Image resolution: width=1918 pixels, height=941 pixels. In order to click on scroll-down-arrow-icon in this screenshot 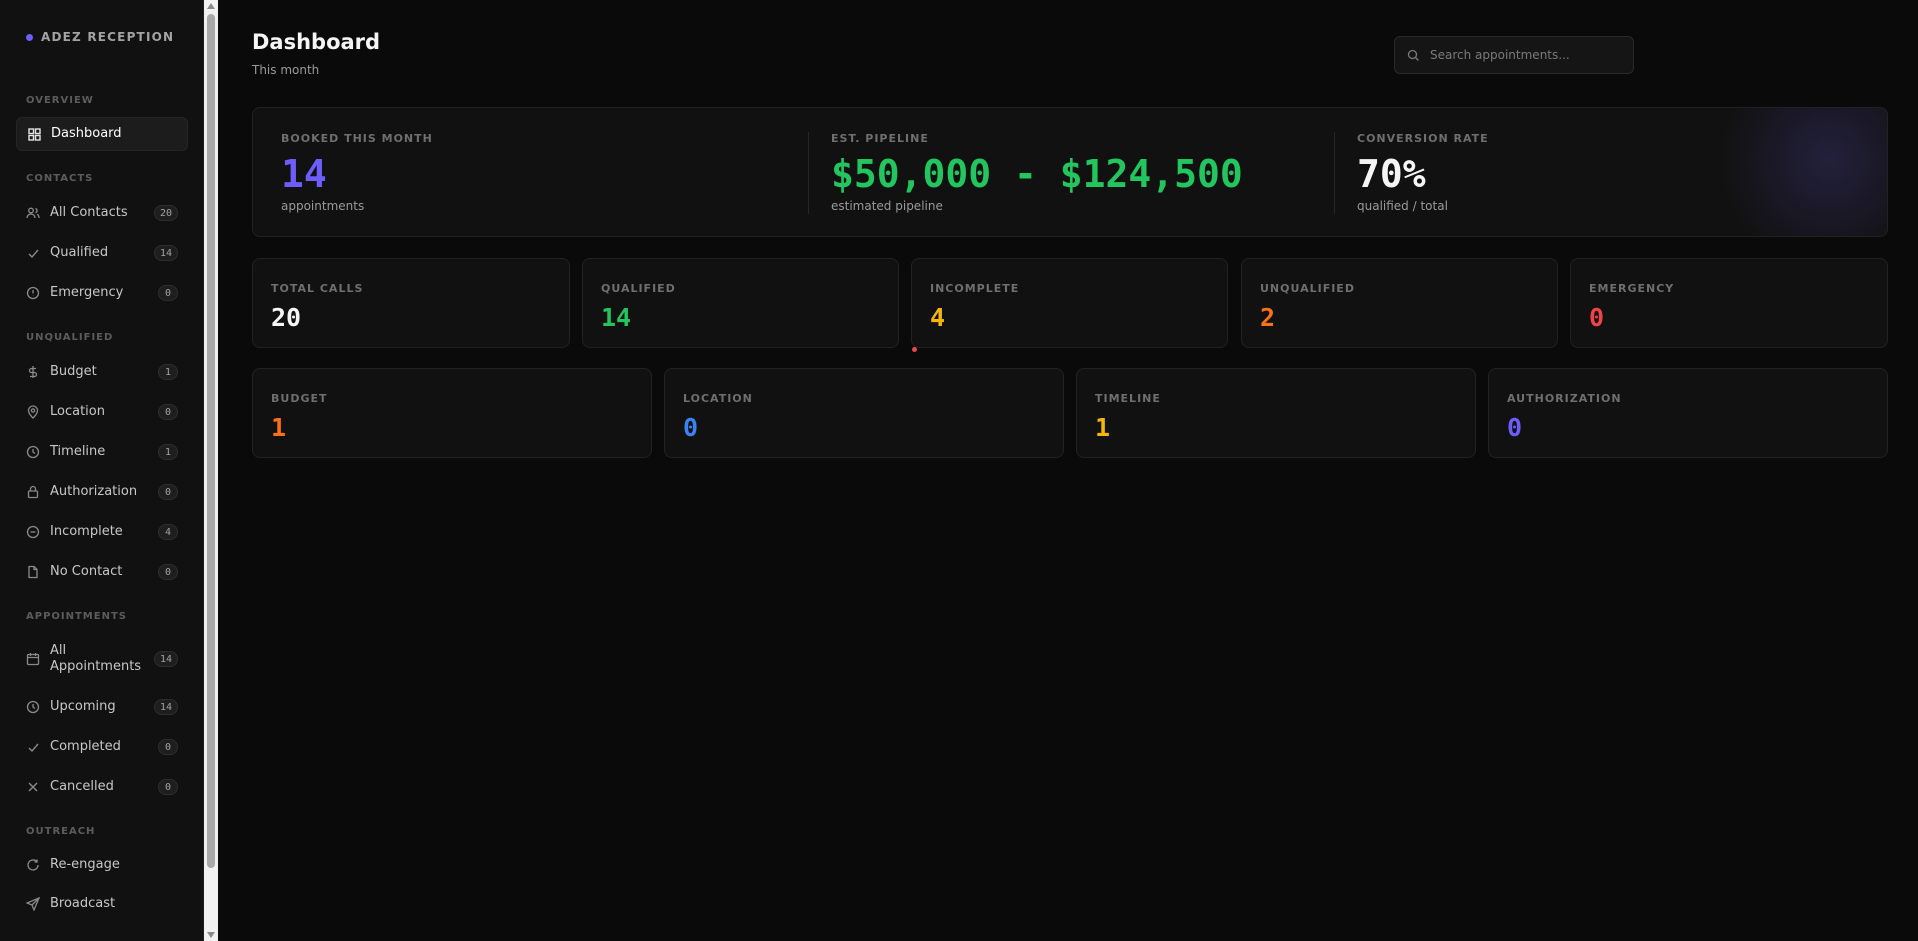, I will do `click(211, 935)`.